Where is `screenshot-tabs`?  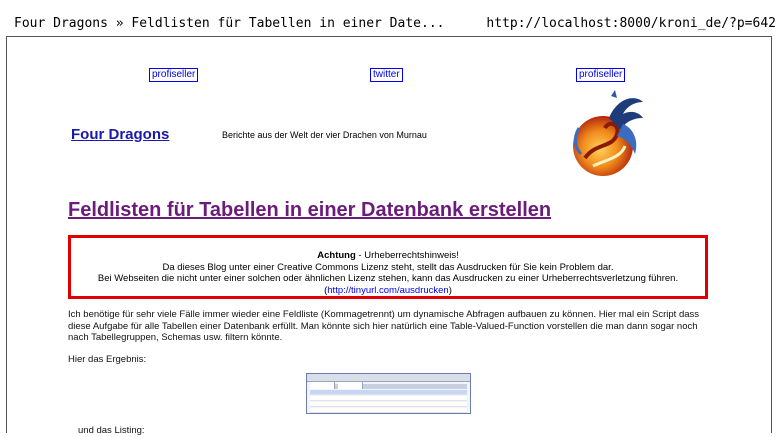
screenshot-tabs is located at coordinates (388, 381).